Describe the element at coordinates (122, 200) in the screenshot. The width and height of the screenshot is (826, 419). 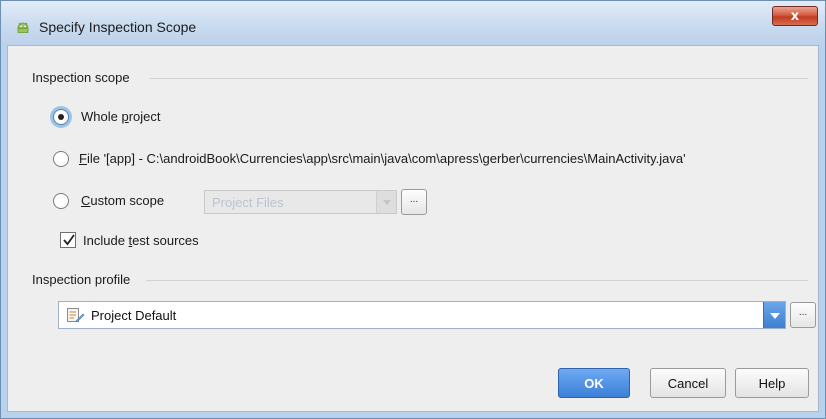
I see `custom-scope-label: Custom scope` at that location.